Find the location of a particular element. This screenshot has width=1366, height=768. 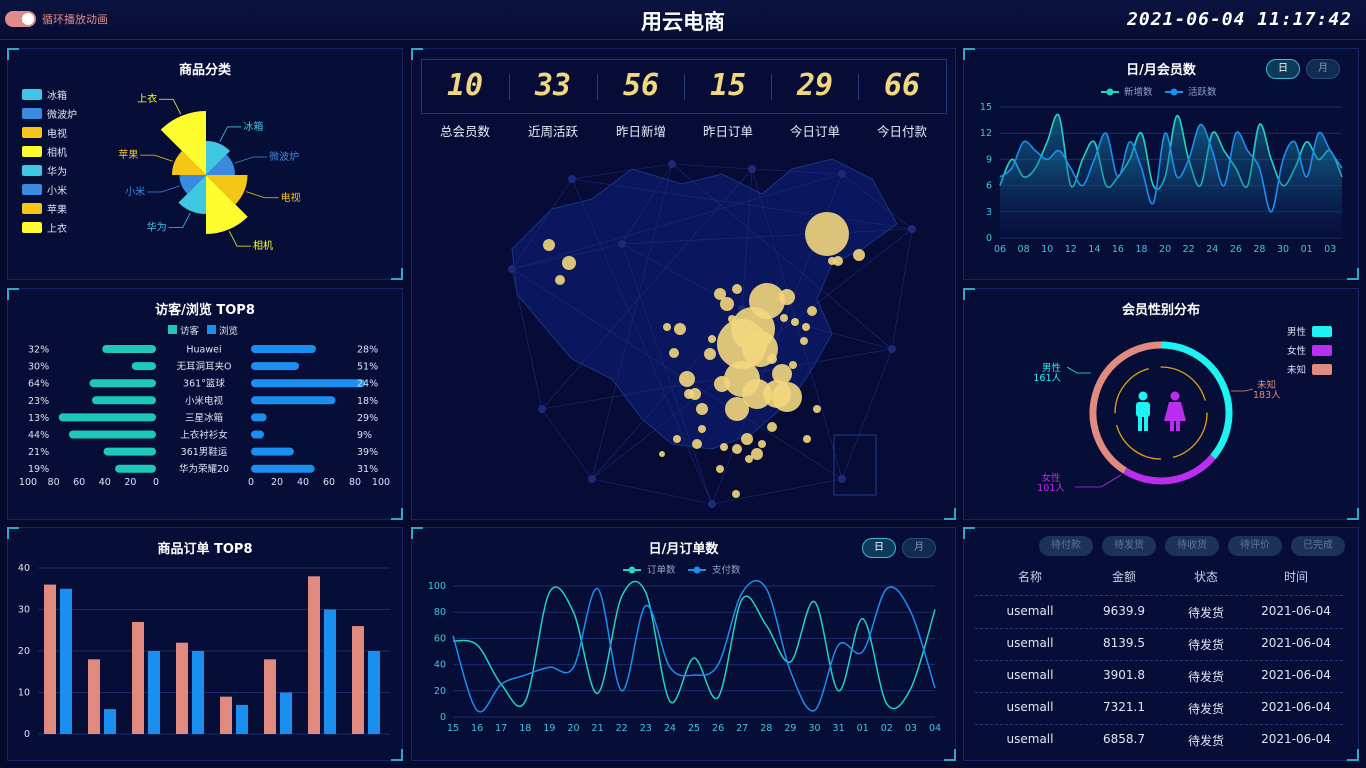

status-filter-button: 待发货 is located at coordinates (1129, 546).